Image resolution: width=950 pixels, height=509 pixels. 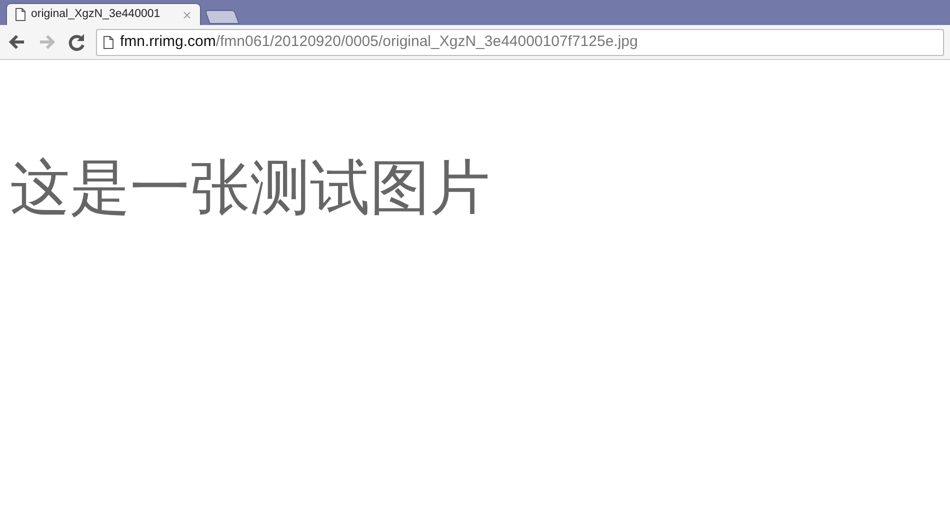 I want to click on url-text: fmn.rrimg.com/fmn061/20120920/0005/original_XgzN_3e44000107f7125e.jpg, so click(x=379, y=42).